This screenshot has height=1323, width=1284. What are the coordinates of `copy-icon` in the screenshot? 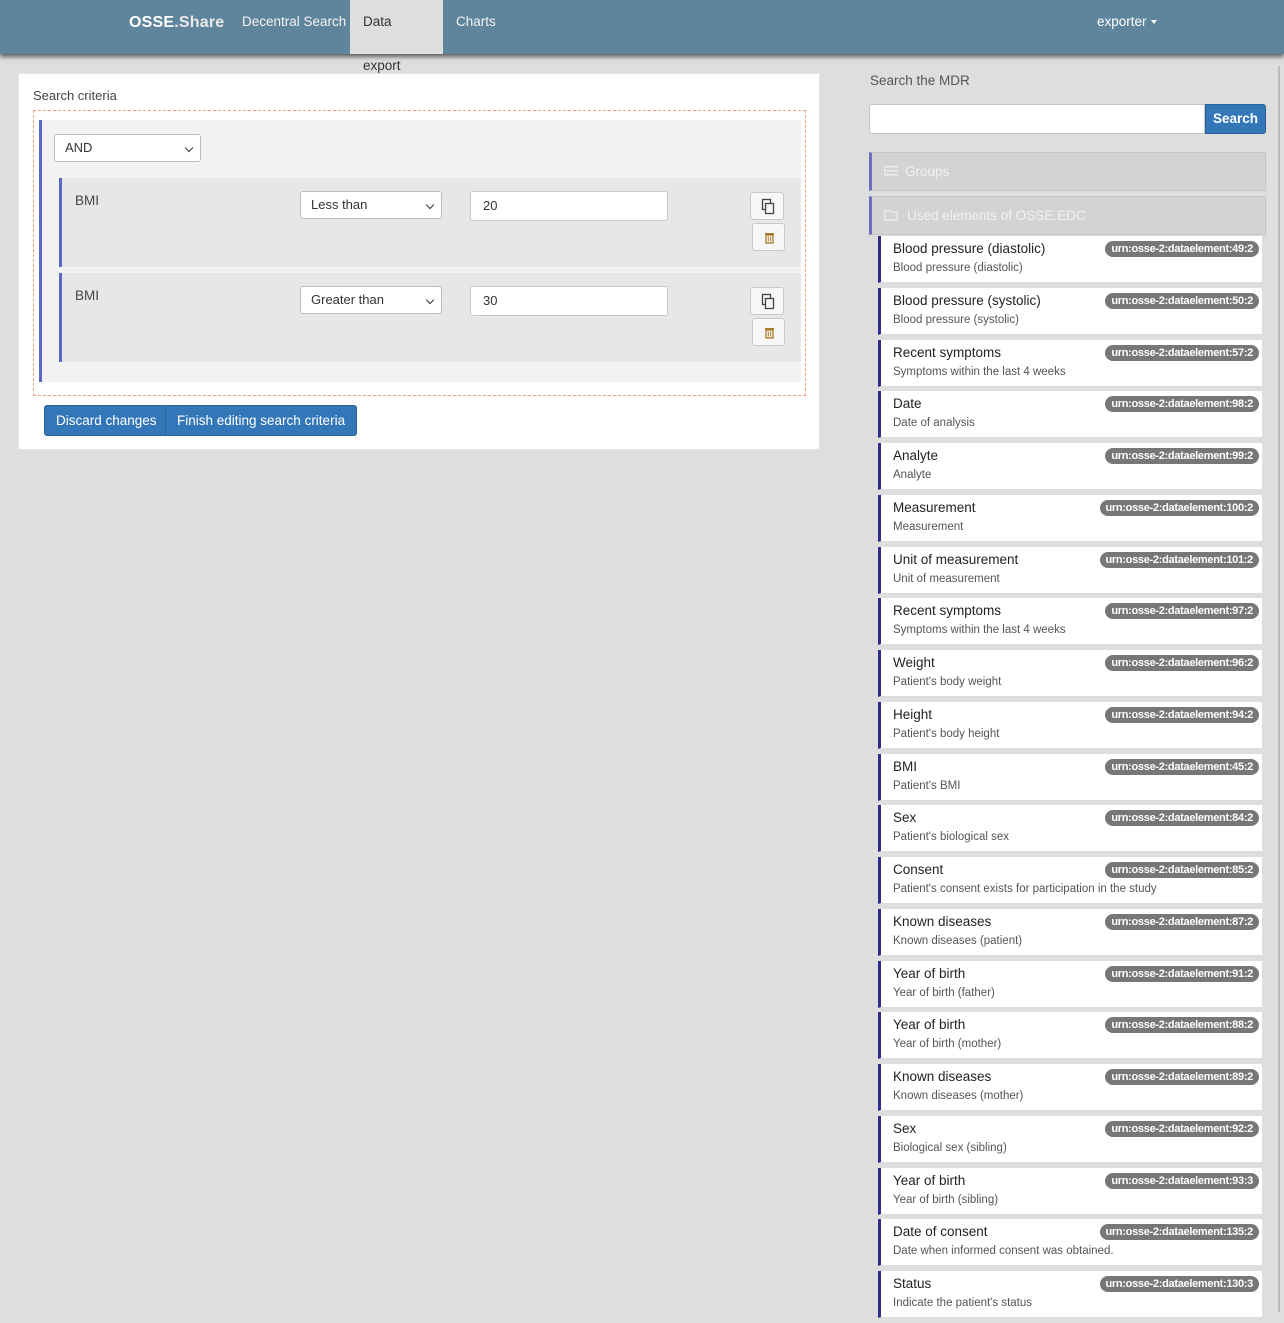 It's located at (768, 301).